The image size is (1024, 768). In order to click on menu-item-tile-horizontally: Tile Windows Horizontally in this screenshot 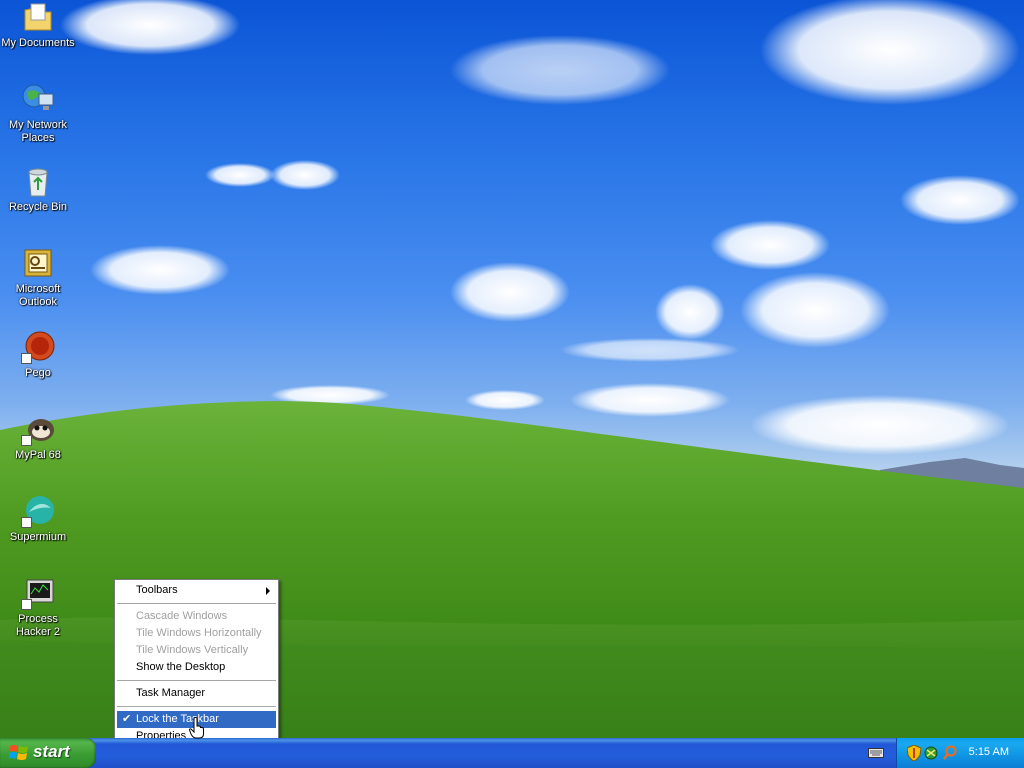, I will do `click(196, 633)`.